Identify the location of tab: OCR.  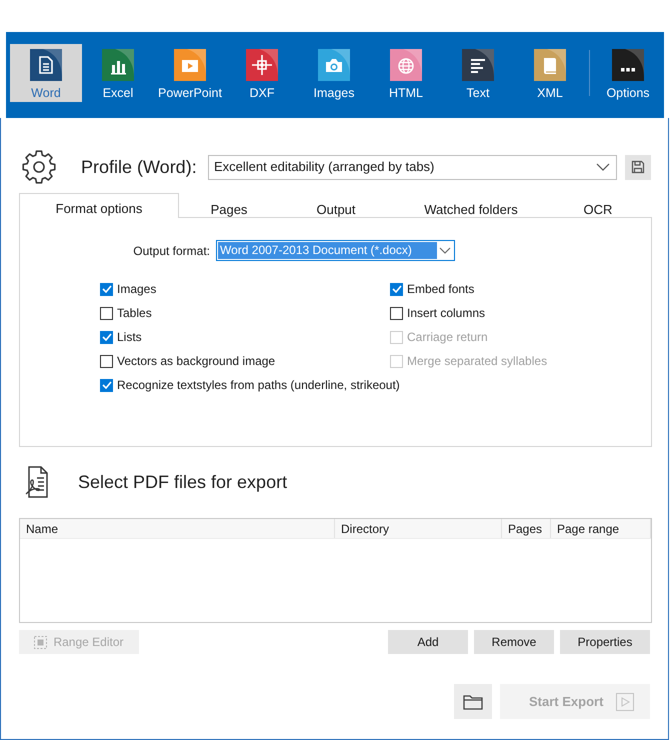
(598, 205).